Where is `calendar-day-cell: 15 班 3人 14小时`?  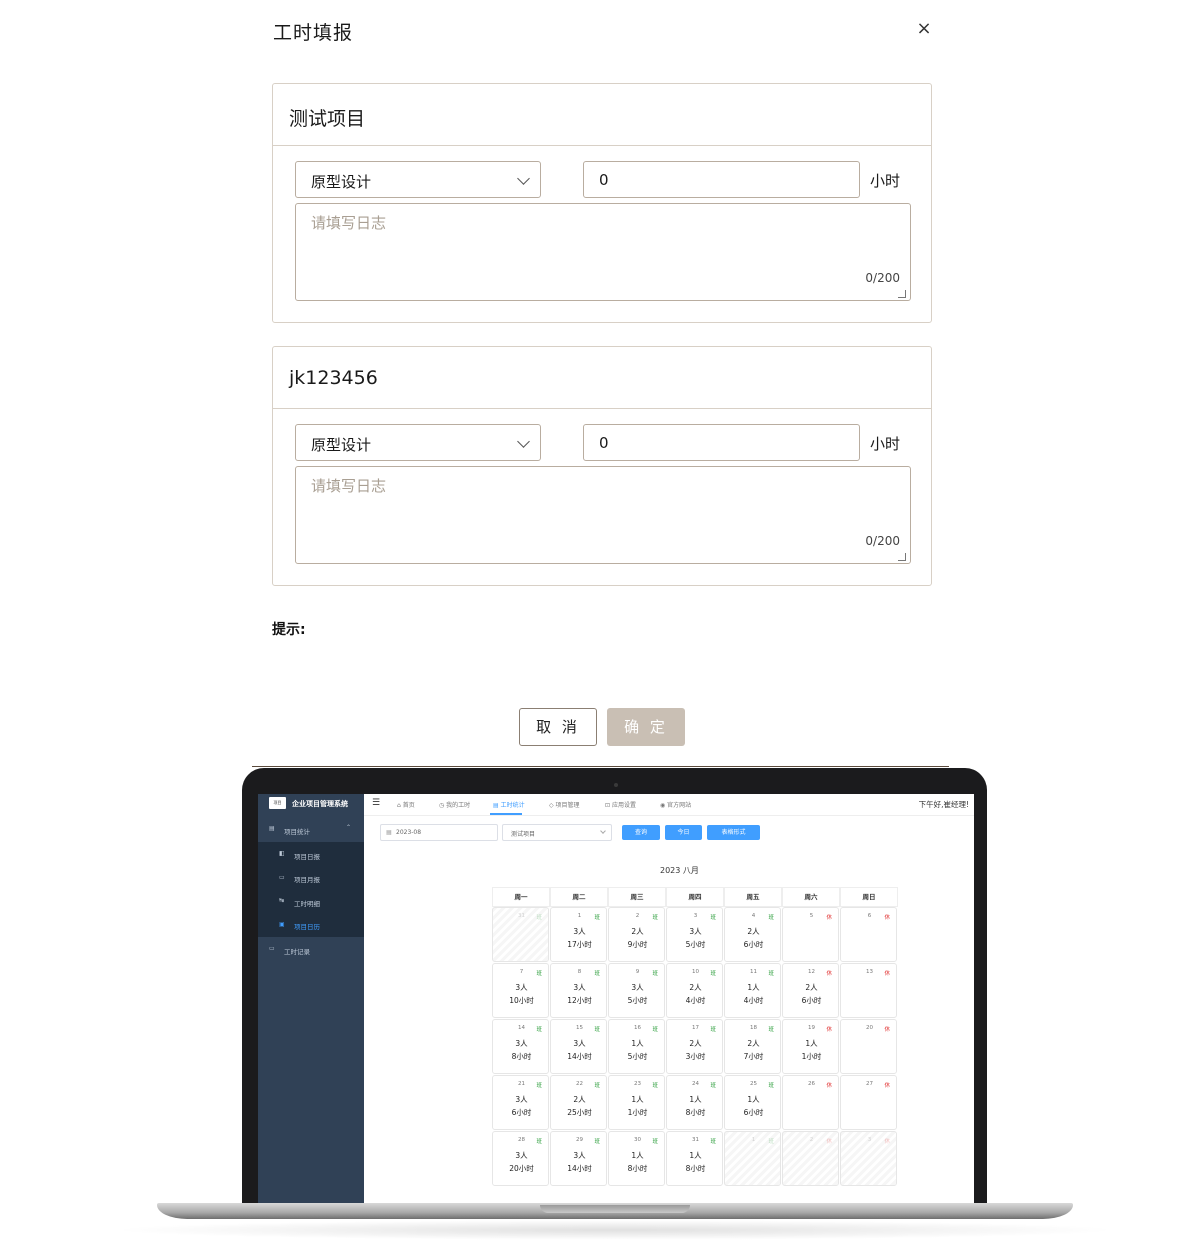
calendar-day-cell: 15 班 3人 14小时 is located at coordinates (578, 1046).